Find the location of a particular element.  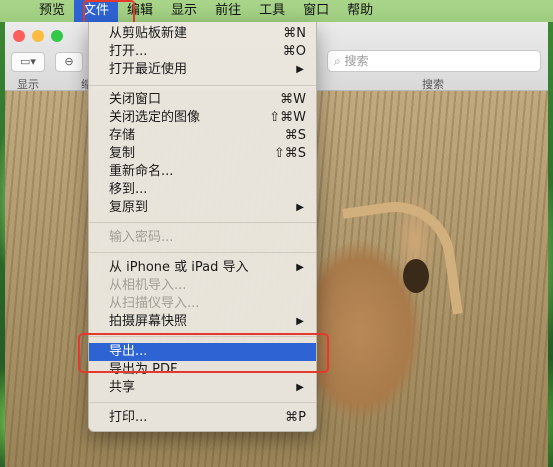

menu-item-import-from-iphone: 从 iPhone 或 iPad 导入 ▶ is located at coordinates (202, 268).